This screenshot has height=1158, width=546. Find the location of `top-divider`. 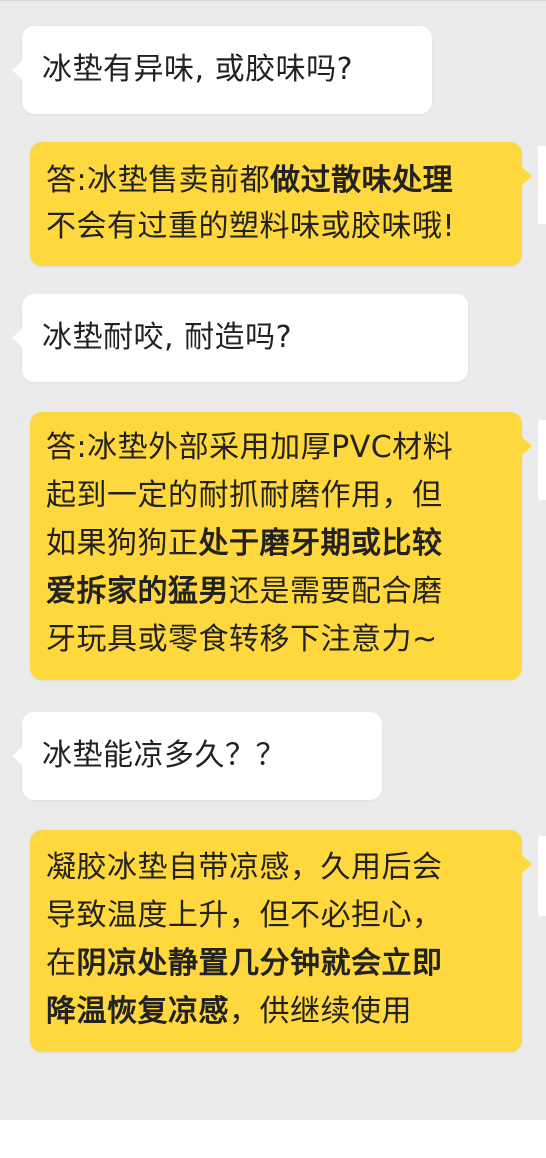

top-divider is located at coordinates (273, 0).